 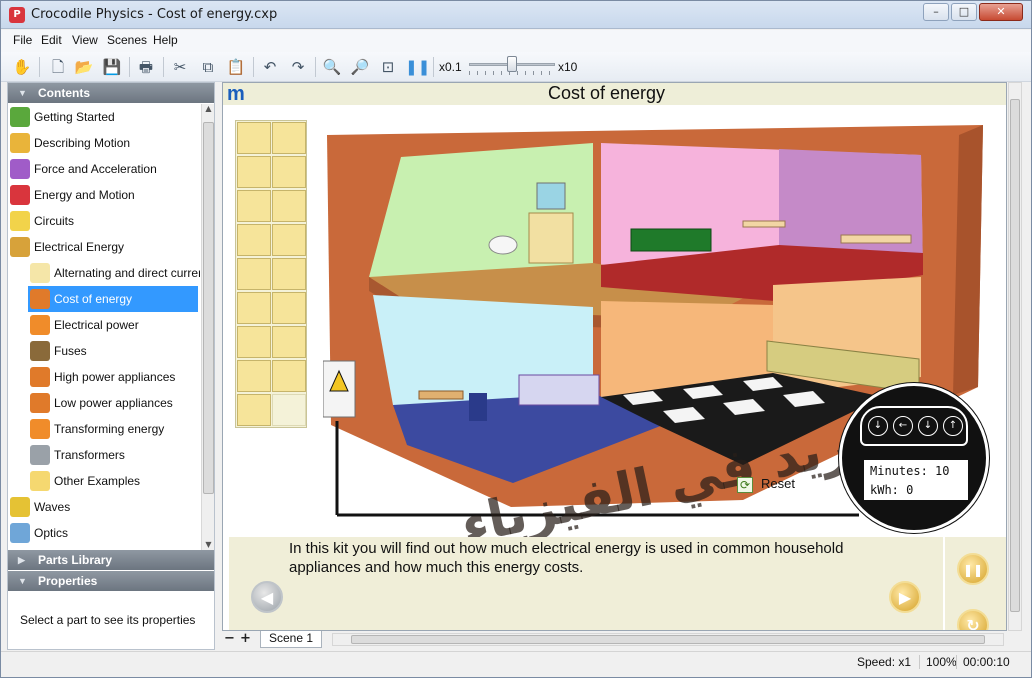 I want to click on pause-icon: ❚❚, so click(x=417, y=67).